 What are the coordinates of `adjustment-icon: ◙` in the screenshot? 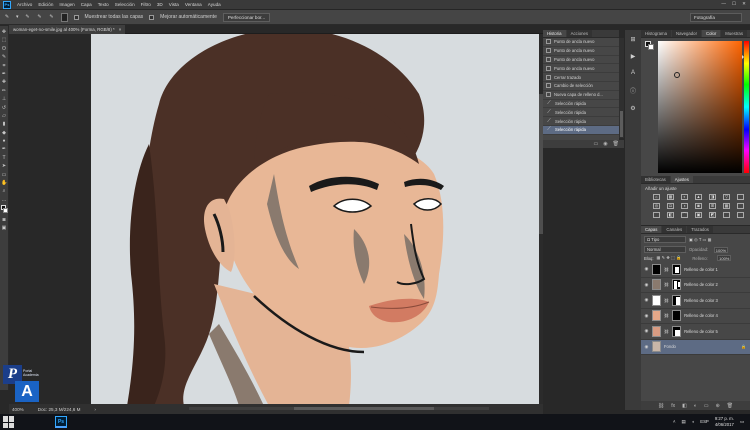 It's located at (698, 206).